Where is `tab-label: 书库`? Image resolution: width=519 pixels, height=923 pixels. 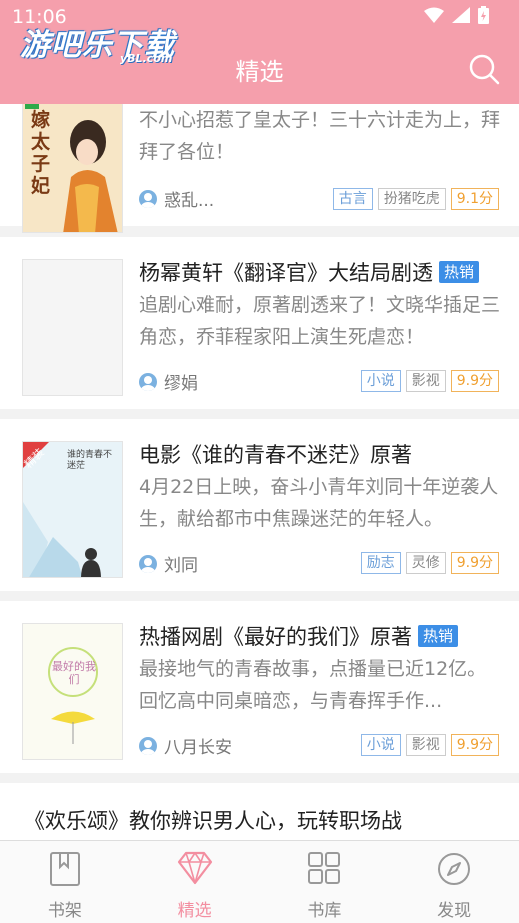 tab-label: 书库 is located at coordinates (324, 911).